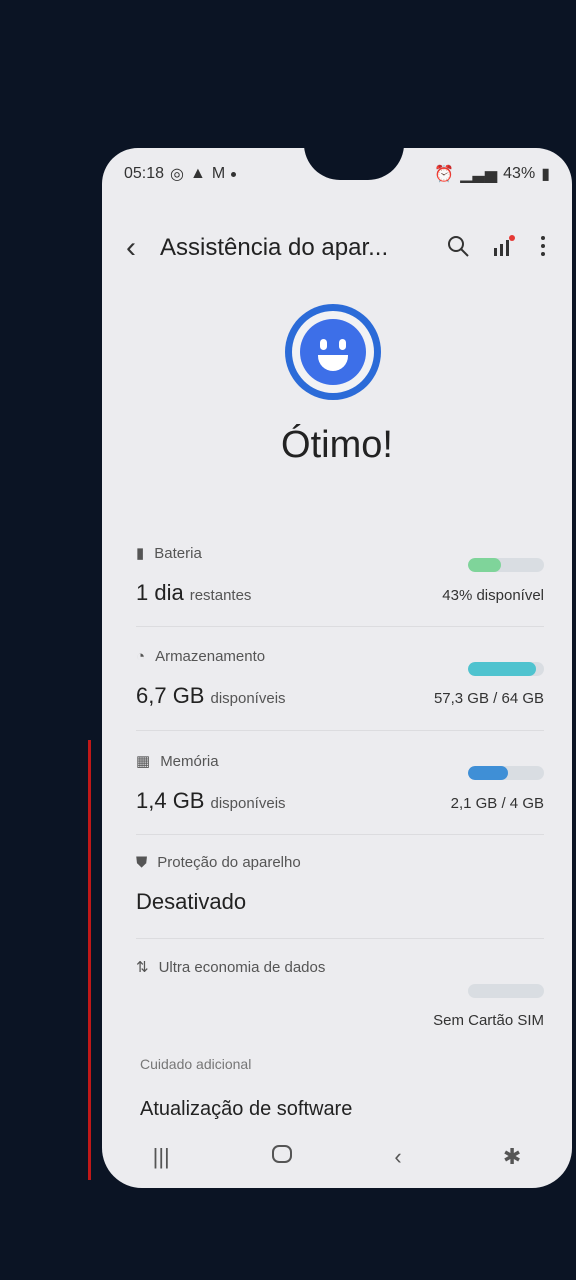 This screenshot has height=1280, width=576. Describe the element at coordinates (218, 173) in the screenshot. I see `gmail-icon: M` at that location.